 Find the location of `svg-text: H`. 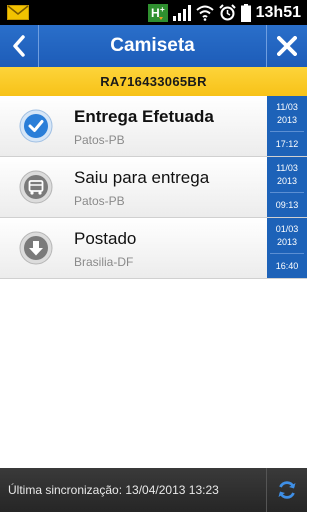

svg-text: H is located at coordinates (155, 13).